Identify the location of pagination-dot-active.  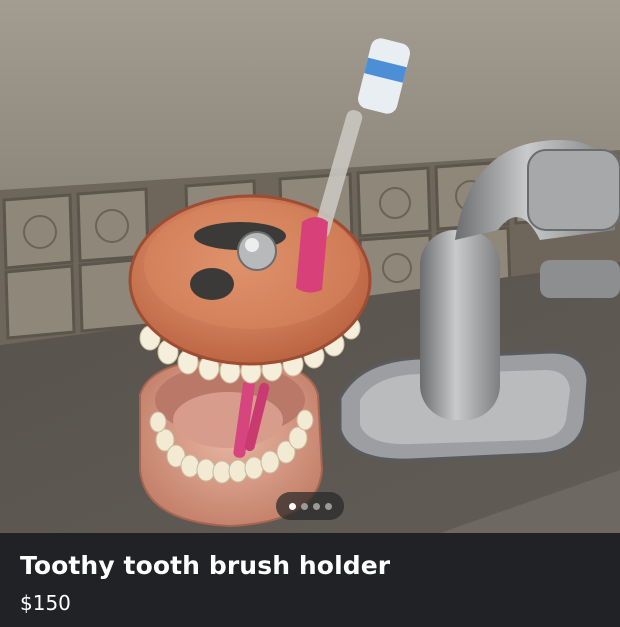
(292, 506).